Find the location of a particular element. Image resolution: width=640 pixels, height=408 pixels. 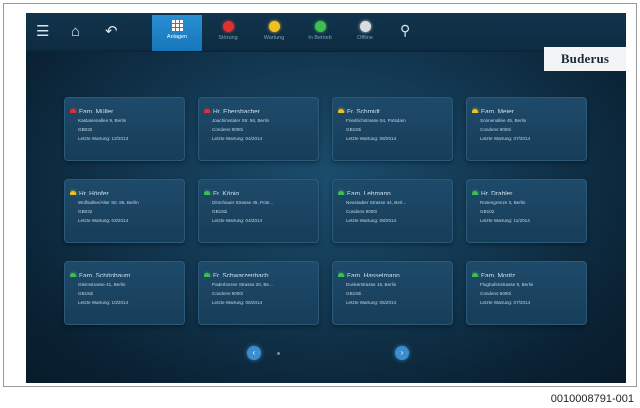

tab-label: Anlagen is located at coordinates (177, 37).